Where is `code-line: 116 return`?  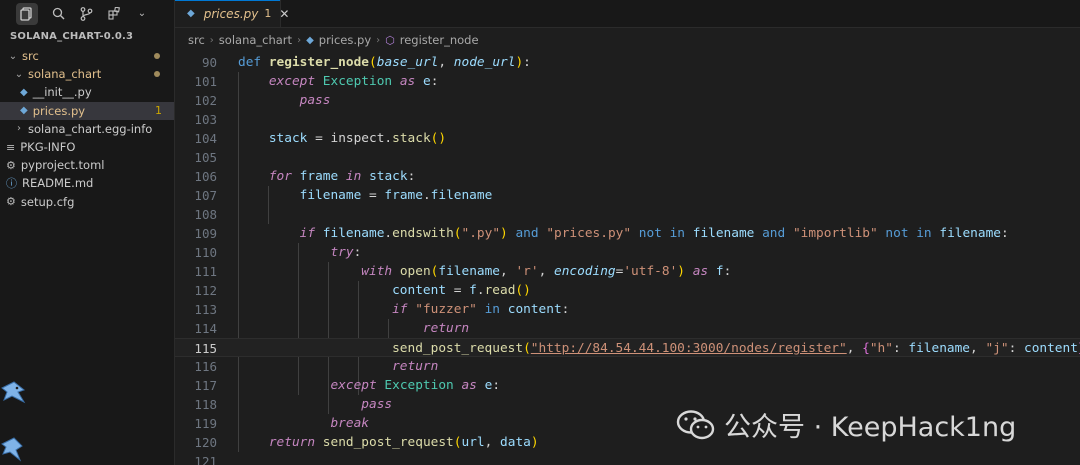 code-line: 116 return is located at coordinates (316, 366).